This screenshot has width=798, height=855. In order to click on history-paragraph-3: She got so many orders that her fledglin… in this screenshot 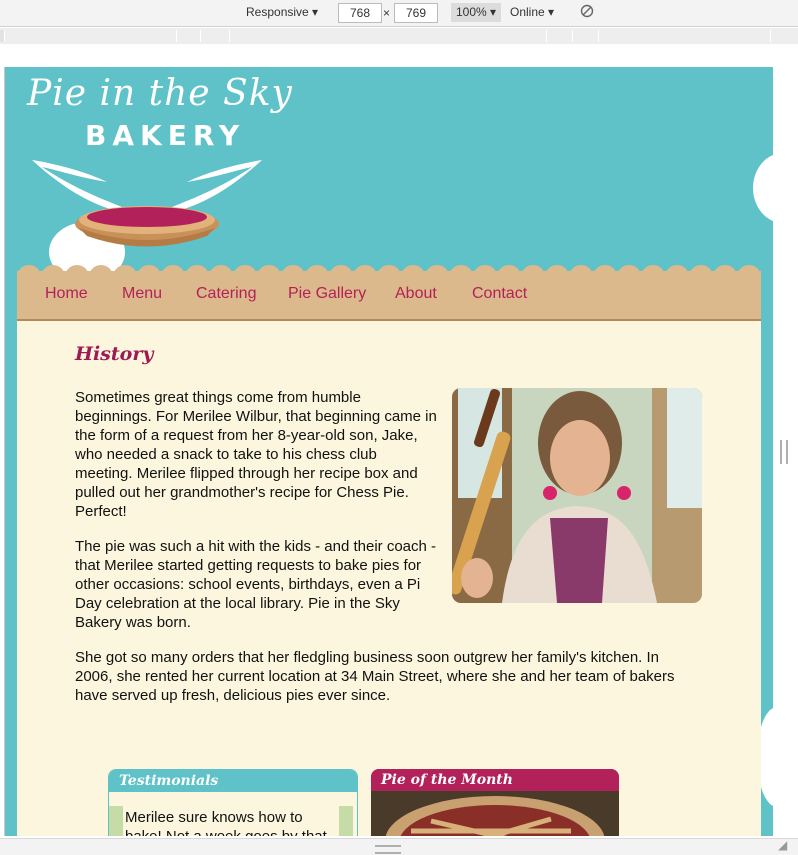, I will do `click(375, 676)`.